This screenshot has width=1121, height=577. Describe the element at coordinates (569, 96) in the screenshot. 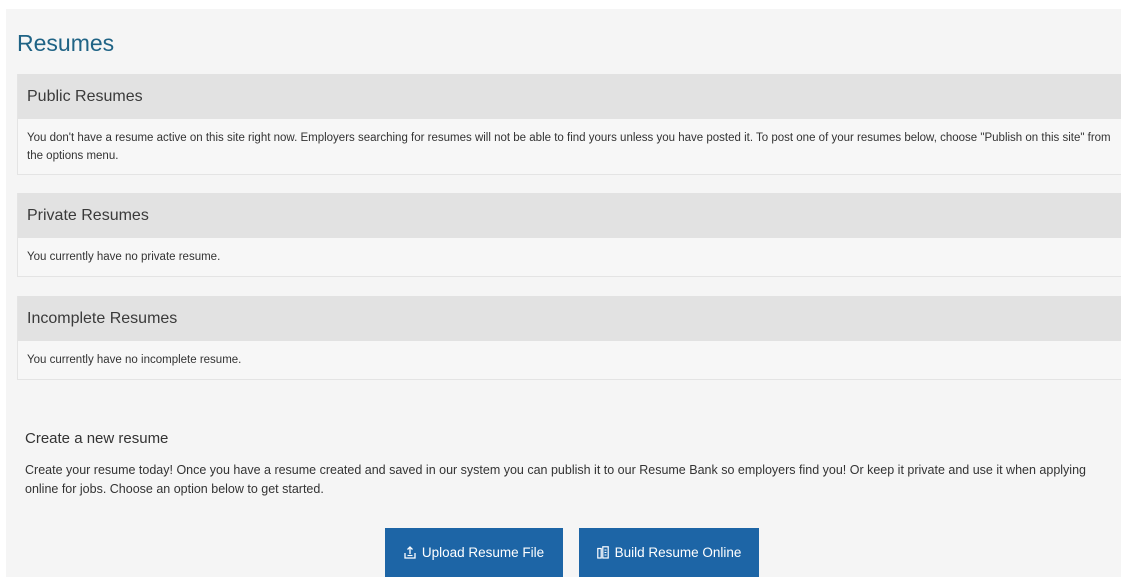

I see `public-resumes-heading: Public Resumes` at that location.